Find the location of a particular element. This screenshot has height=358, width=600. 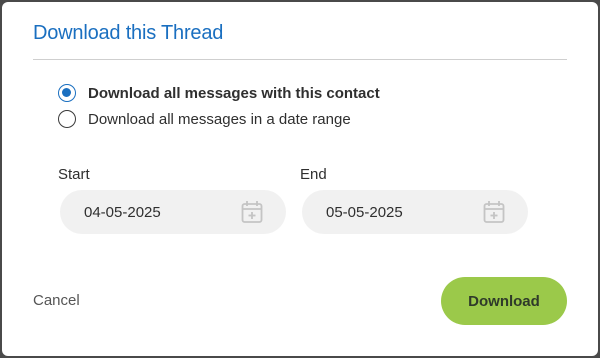

radio-all-messages is located at coordinates (67, 93).